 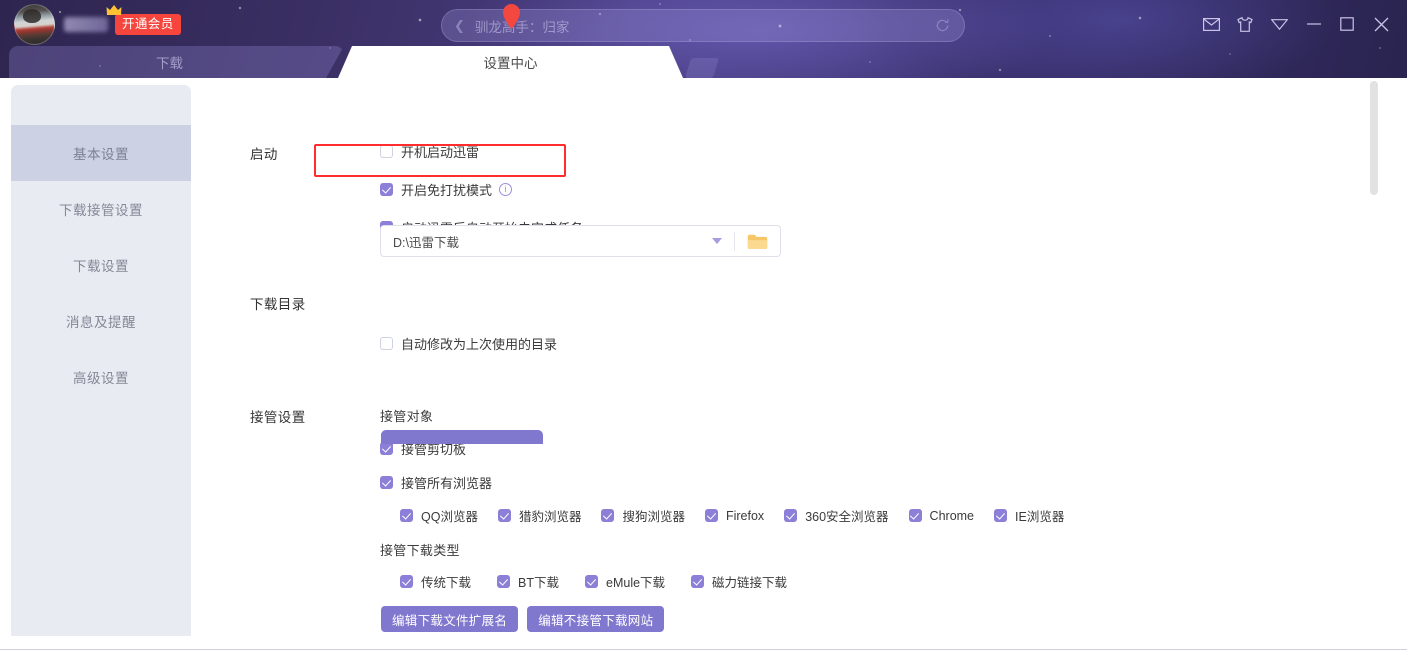 I want to click on checkbox-label: Chrome, so click(x=952, y=515).